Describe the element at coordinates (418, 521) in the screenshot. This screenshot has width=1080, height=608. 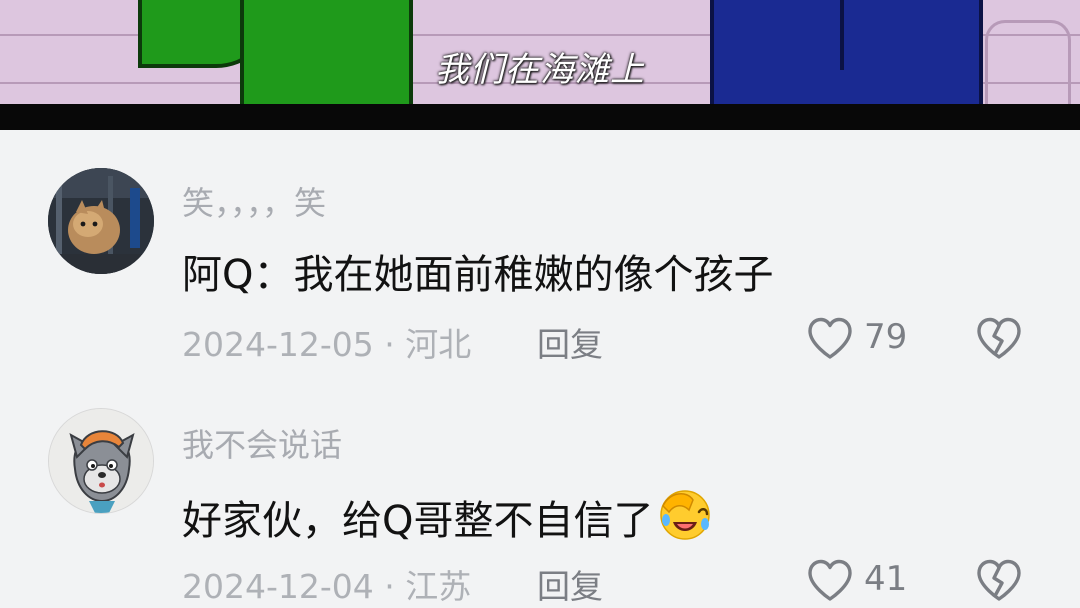
I see `comment-text-content: 好家伙，给Q哥整不自信了` at that location.